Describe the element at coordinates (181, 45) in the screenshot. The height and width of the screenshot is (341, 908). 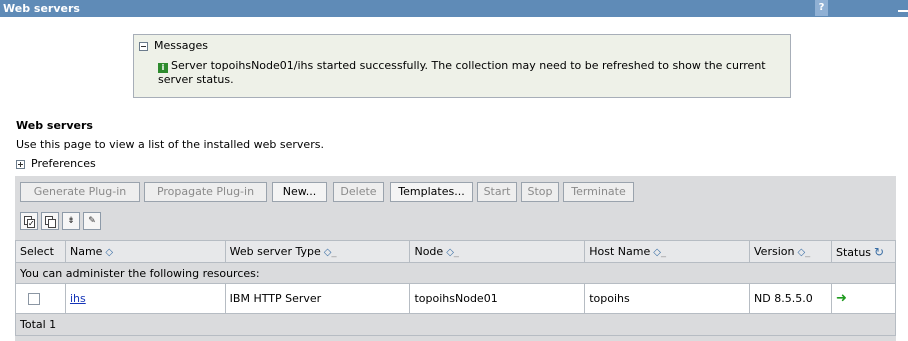
I see `messages-label: Messages` at that location.